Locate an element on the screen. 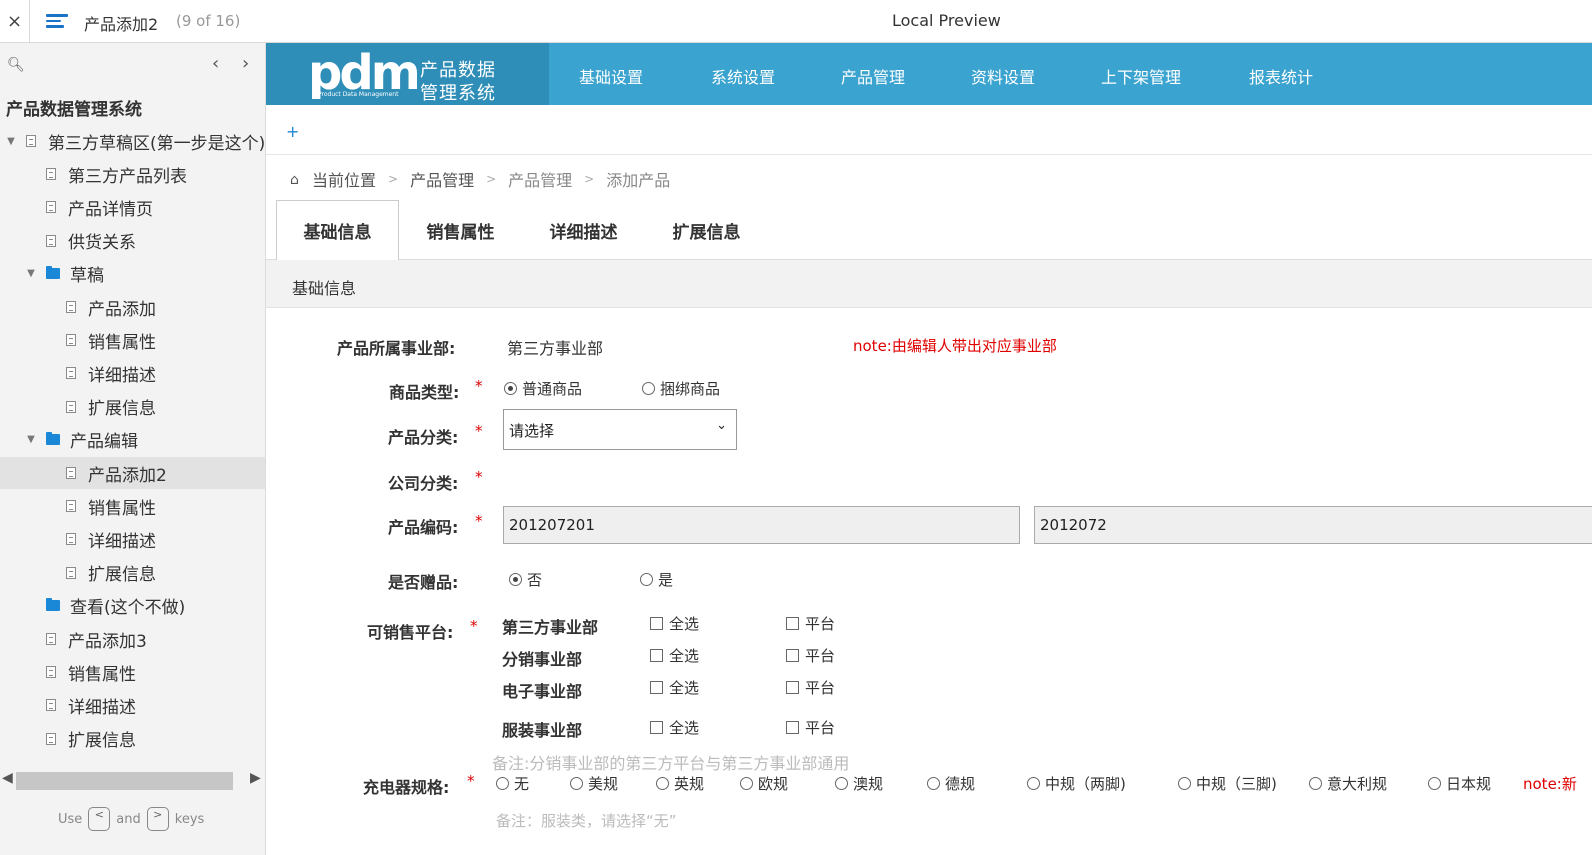  tree-page: 第三方产品列表 is located at coordinates (132, 174).